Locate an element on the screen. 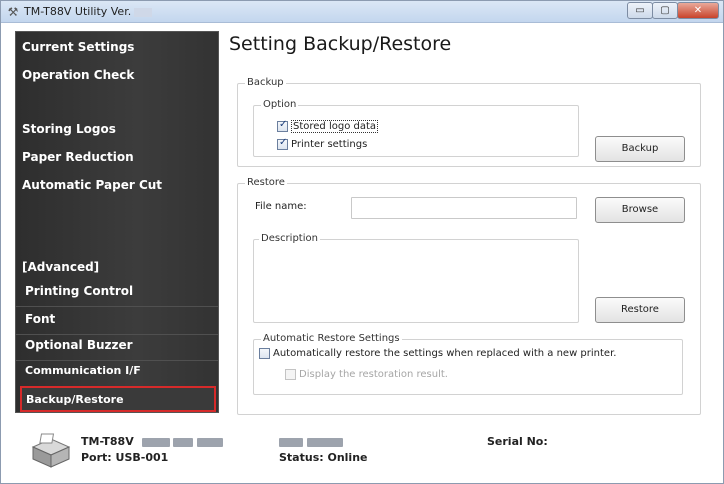 This screenshot has height=484, width=724. sidebar-item-printing-control: Printing Control is located at coordinates (117, 295).